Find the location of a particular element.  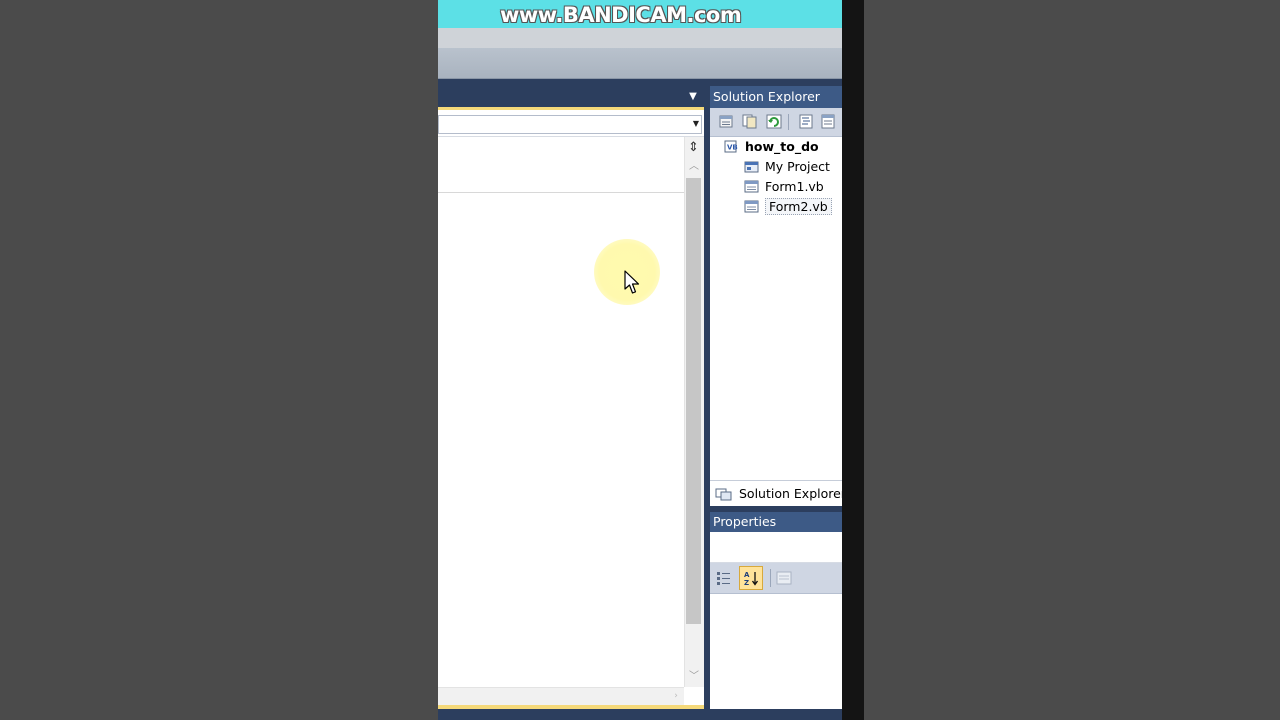

property-pages-icon is located at coordinates (784, 578).